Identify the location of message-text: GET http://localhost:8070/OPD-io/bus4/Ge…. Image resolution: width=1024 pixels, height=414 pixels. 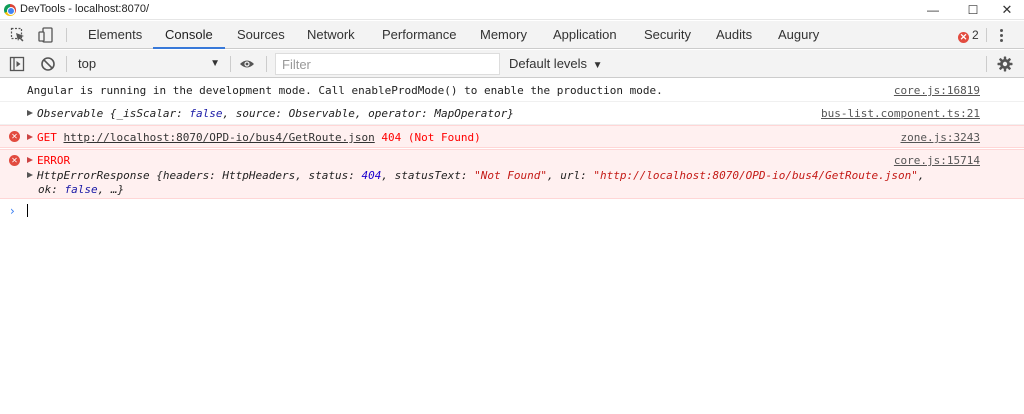
(254, 137).